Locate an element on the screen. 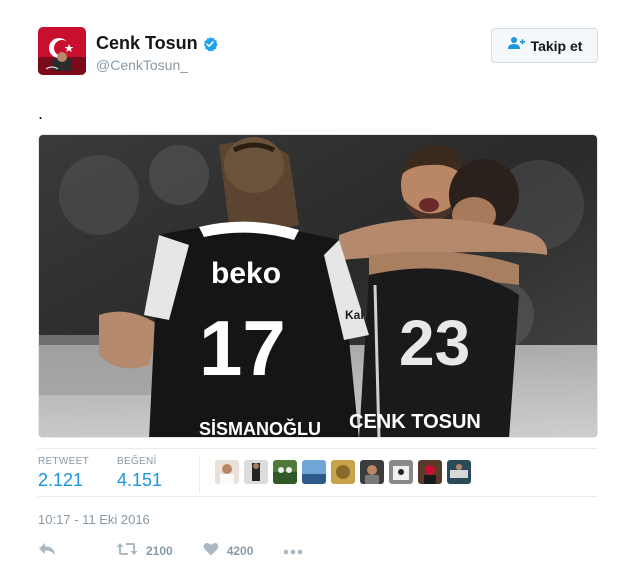 Image resolution: width=633 pixels, height=572 pixels. jersey-name-left: SİSMANOĞLU is located at coordinates (260, 428).